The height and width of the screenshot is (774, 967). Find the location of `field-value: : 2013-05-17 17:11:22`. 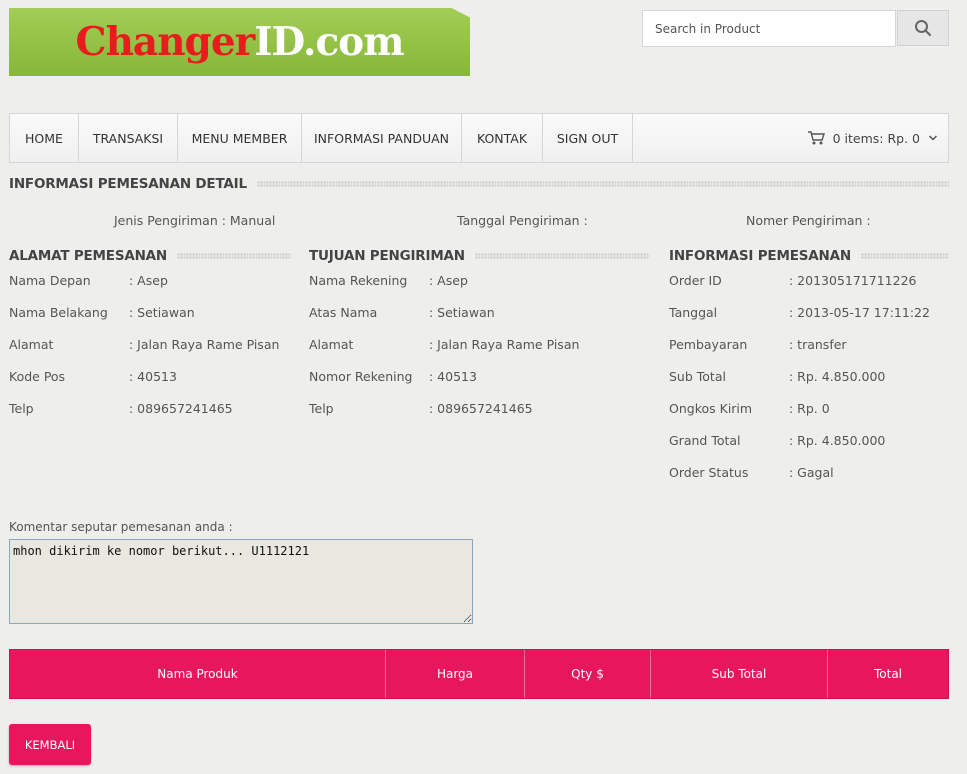

field-value: : 2013-05-17 17:11:22 is located at coordinates (859, 312).